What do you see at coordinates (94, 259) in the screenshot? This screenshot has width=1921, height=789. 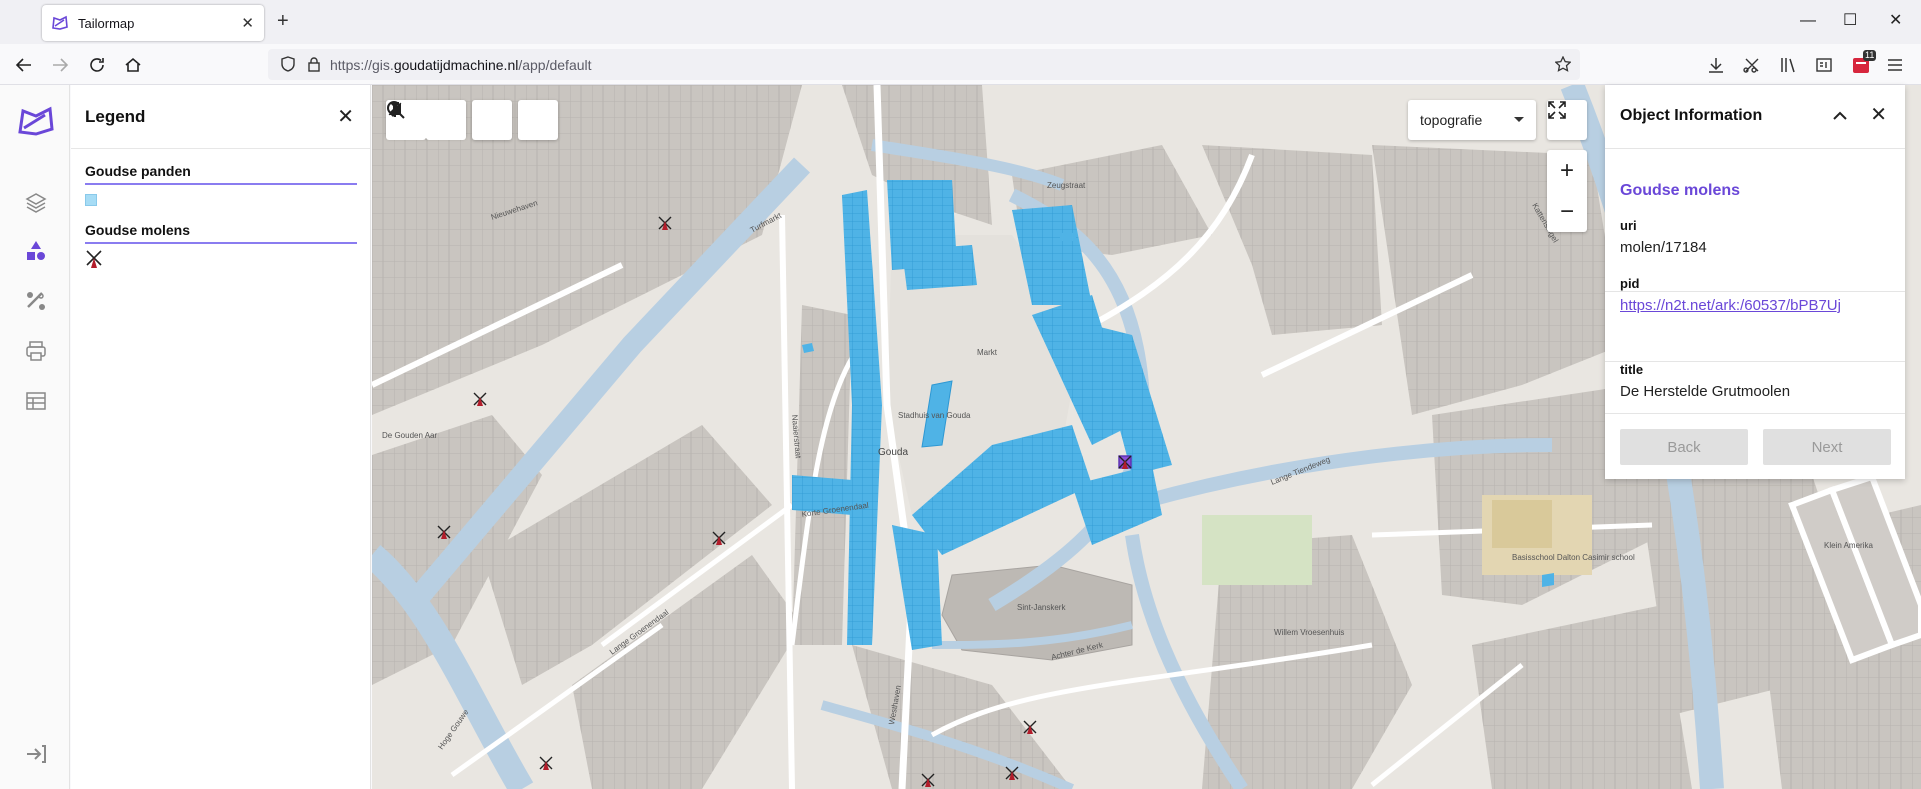 I see `windmill-marker-icon` at bounding box center [94, 259].